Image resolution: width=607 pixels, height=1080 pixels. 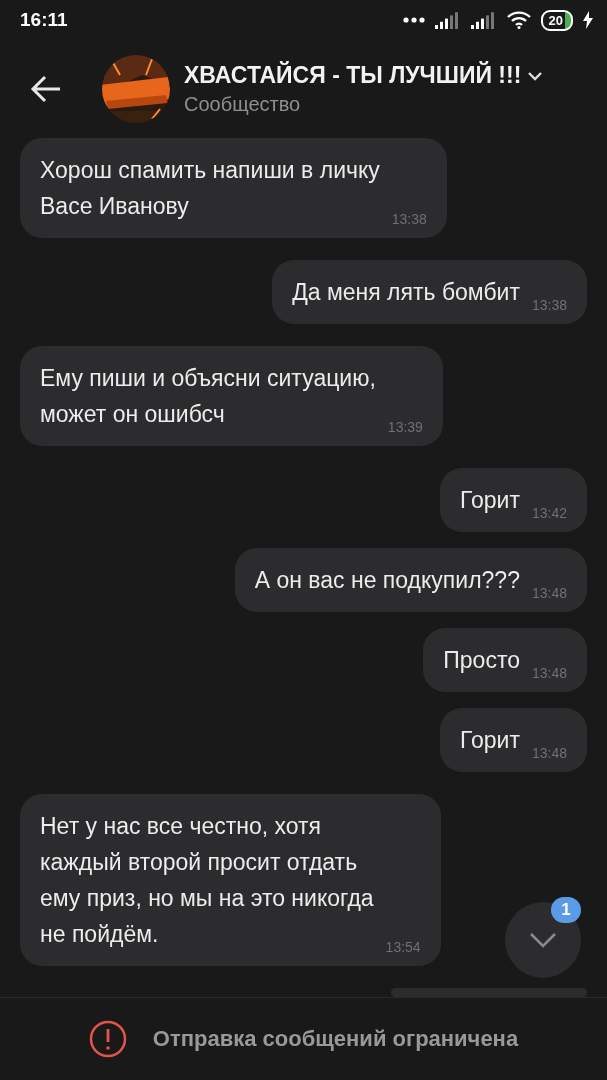 What do you see at coordinates (243, 104) in the screenshot?
I see `chat-subtitle: Сообщество` at bounding box center [243, 104].